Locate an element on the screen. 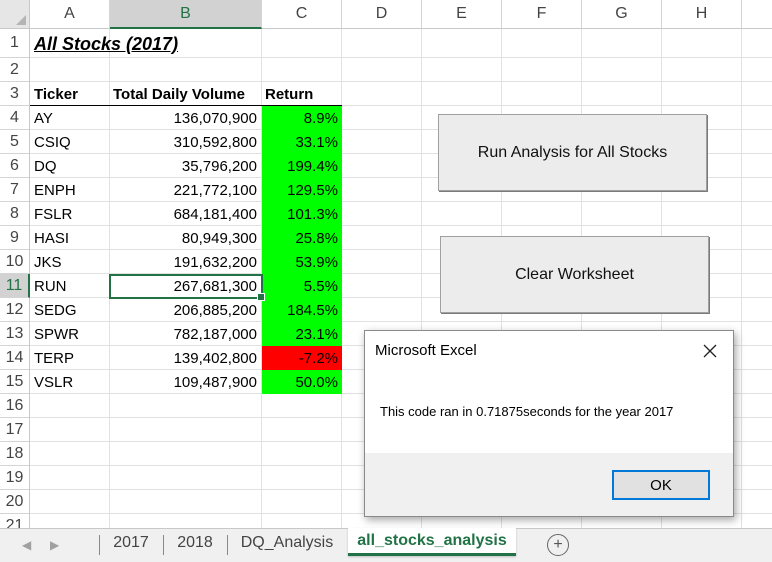 Image resolution: width=772 pixels, height=562 pixels. cell-ticker: CSIQ is located at coordinates (69, 142).